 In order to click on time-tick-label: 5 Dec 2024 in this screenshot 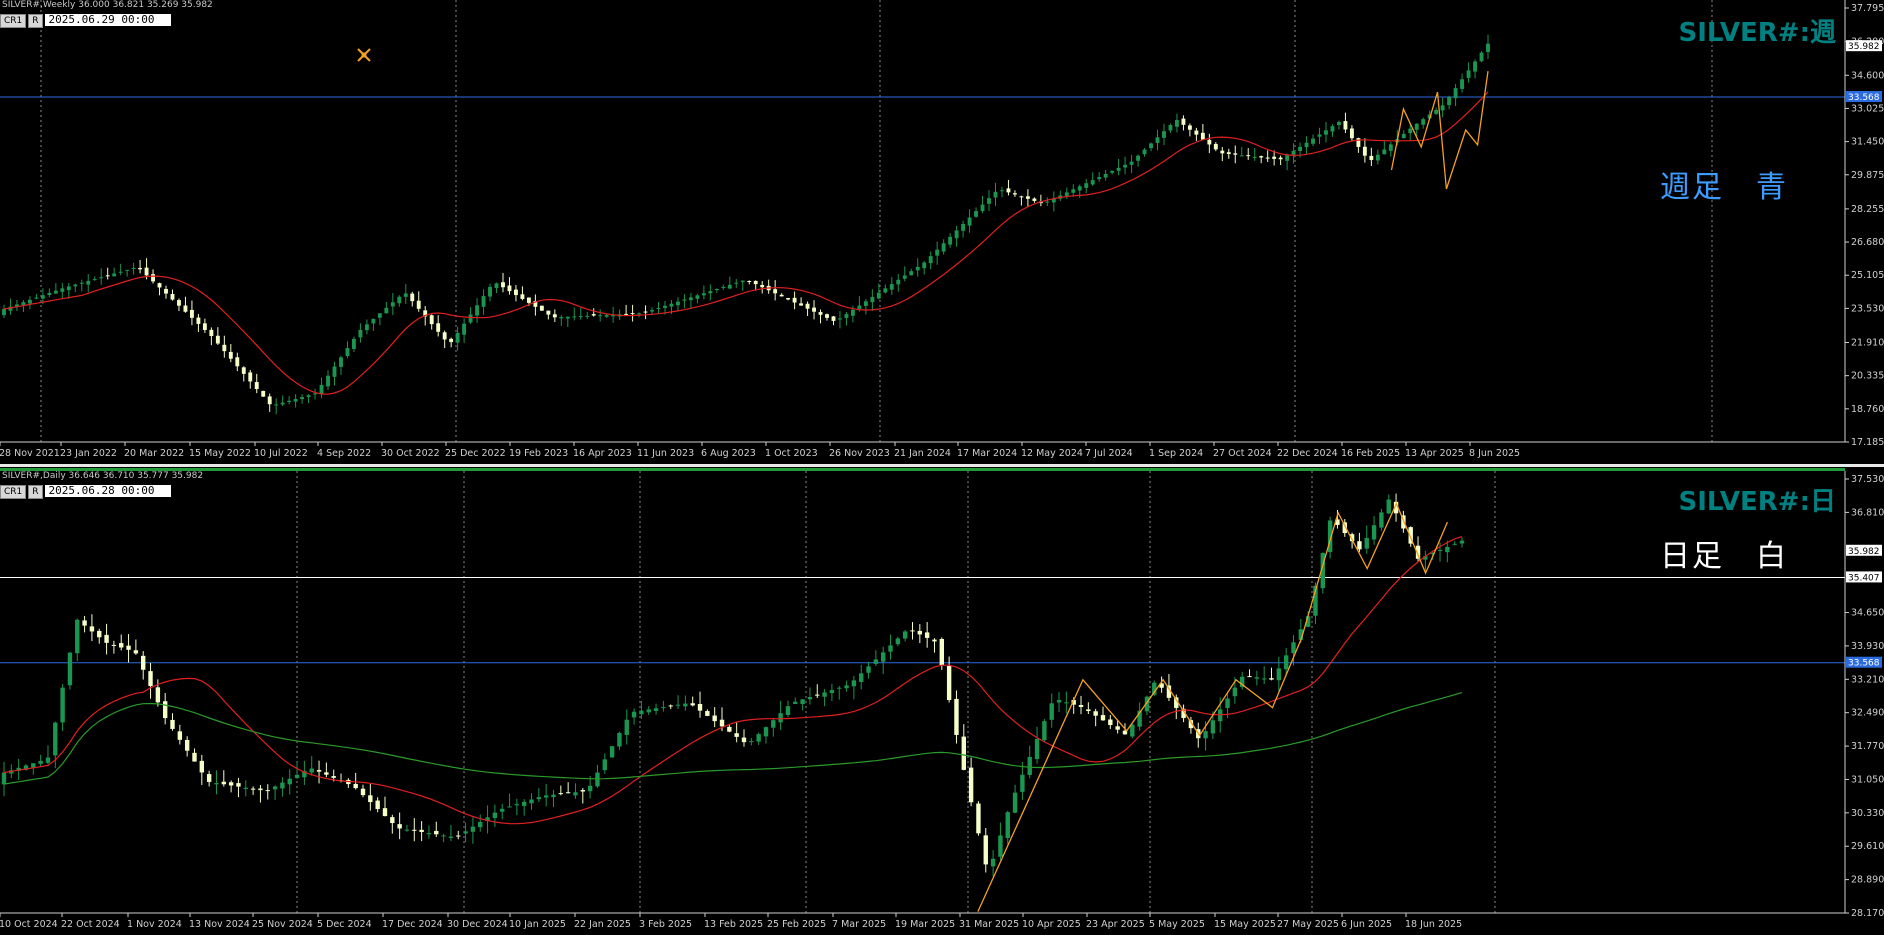, I will do `click(344, 924)`.